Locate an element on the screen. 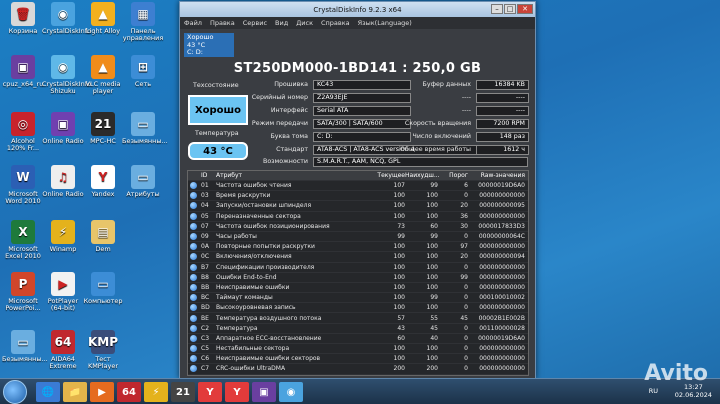 The image size is (720, 404). close-button: ✕ is located at coordinates (525, 9).